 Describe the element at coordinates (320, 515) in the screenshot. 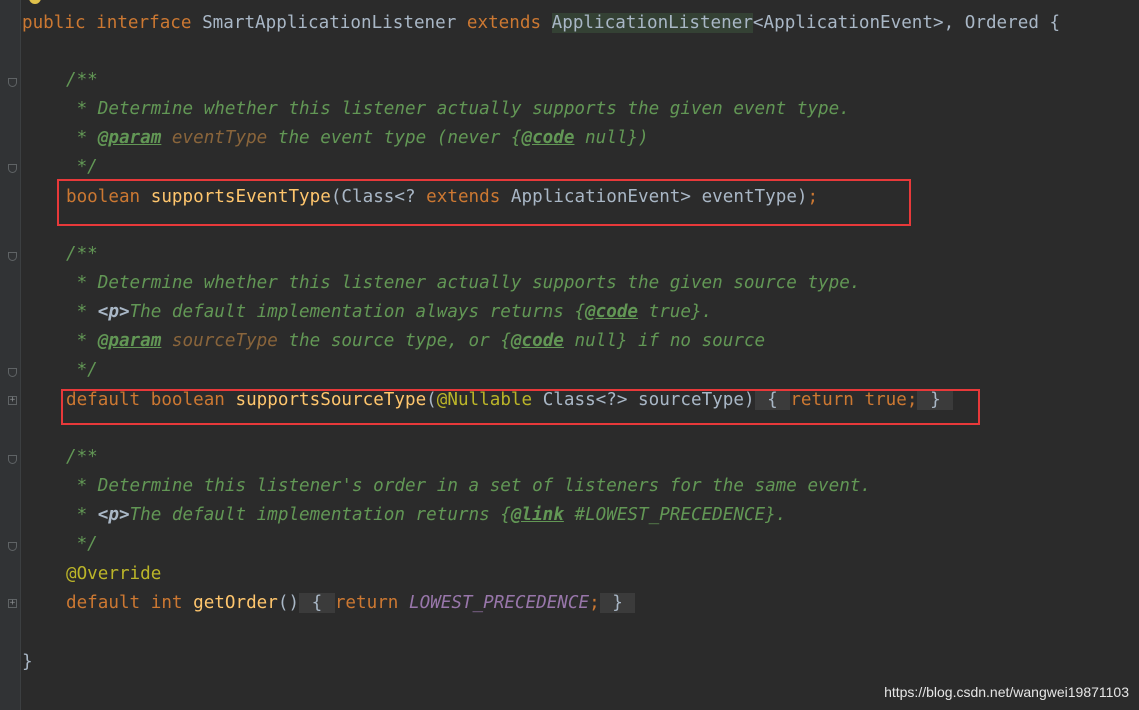

I see `comment-text: The default implementation returns {` at that location.